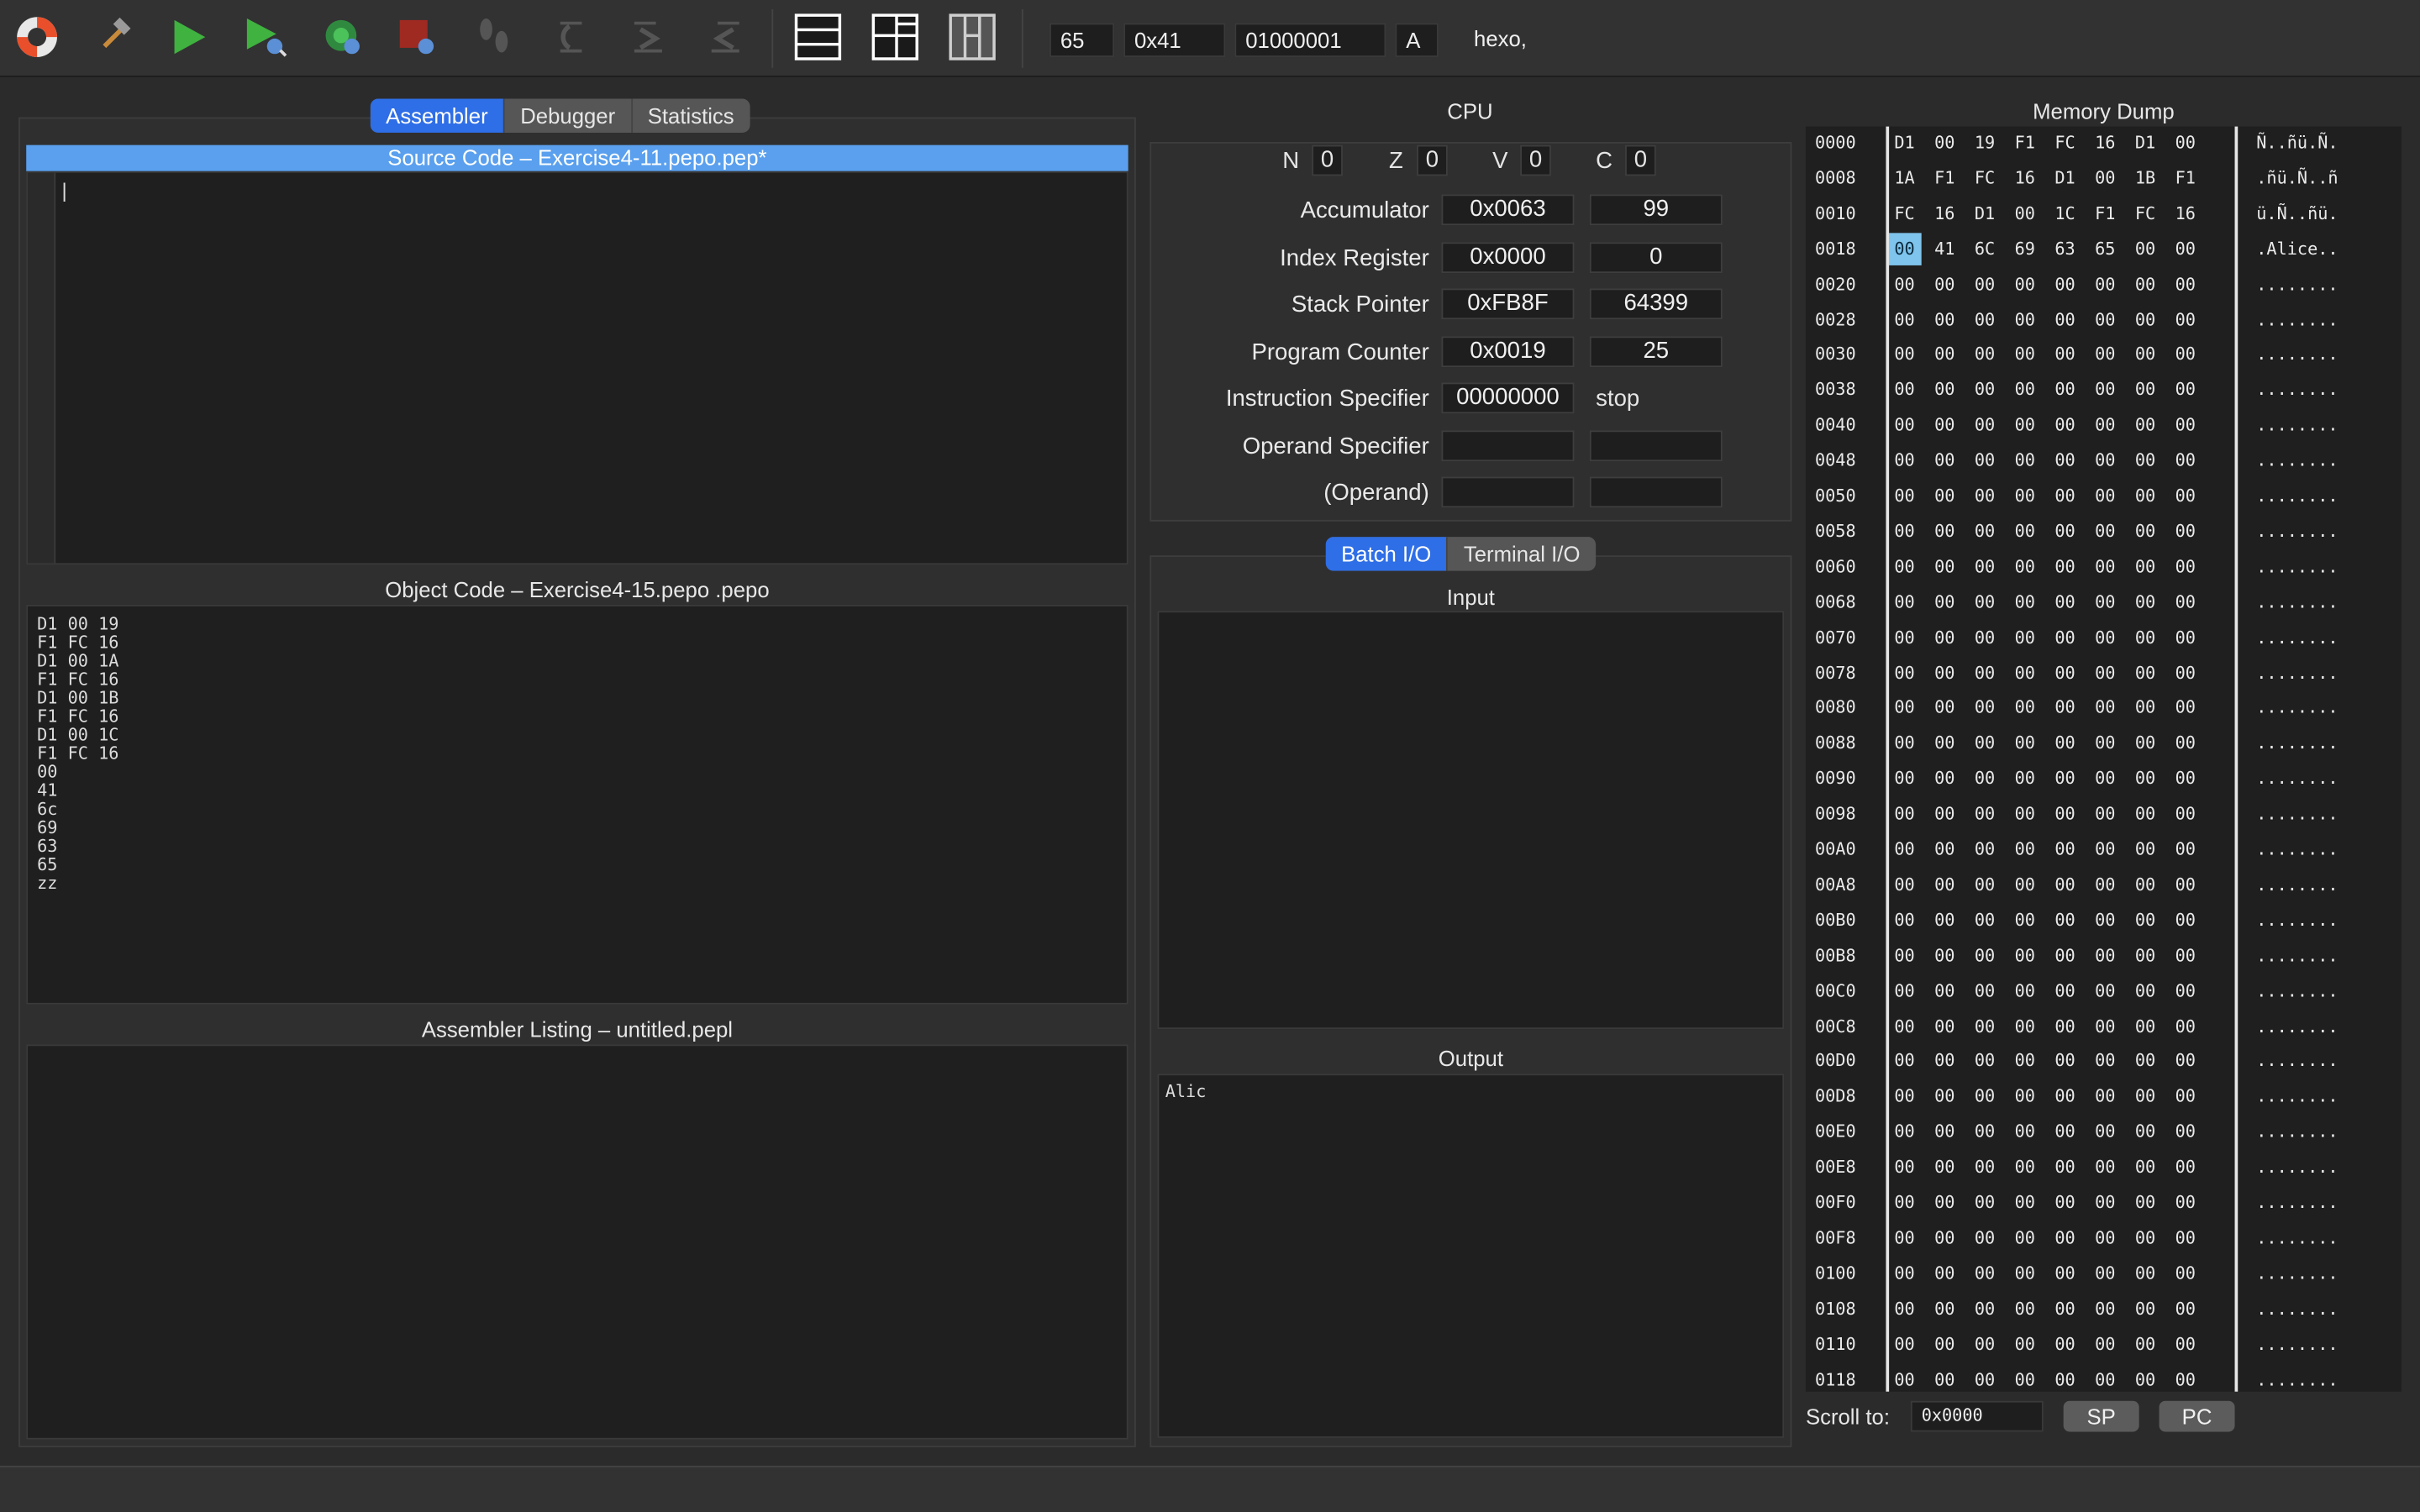  Describe the element at coordinates (577, 368) in the screenshot. I see `source-code-editor: |` at that location.